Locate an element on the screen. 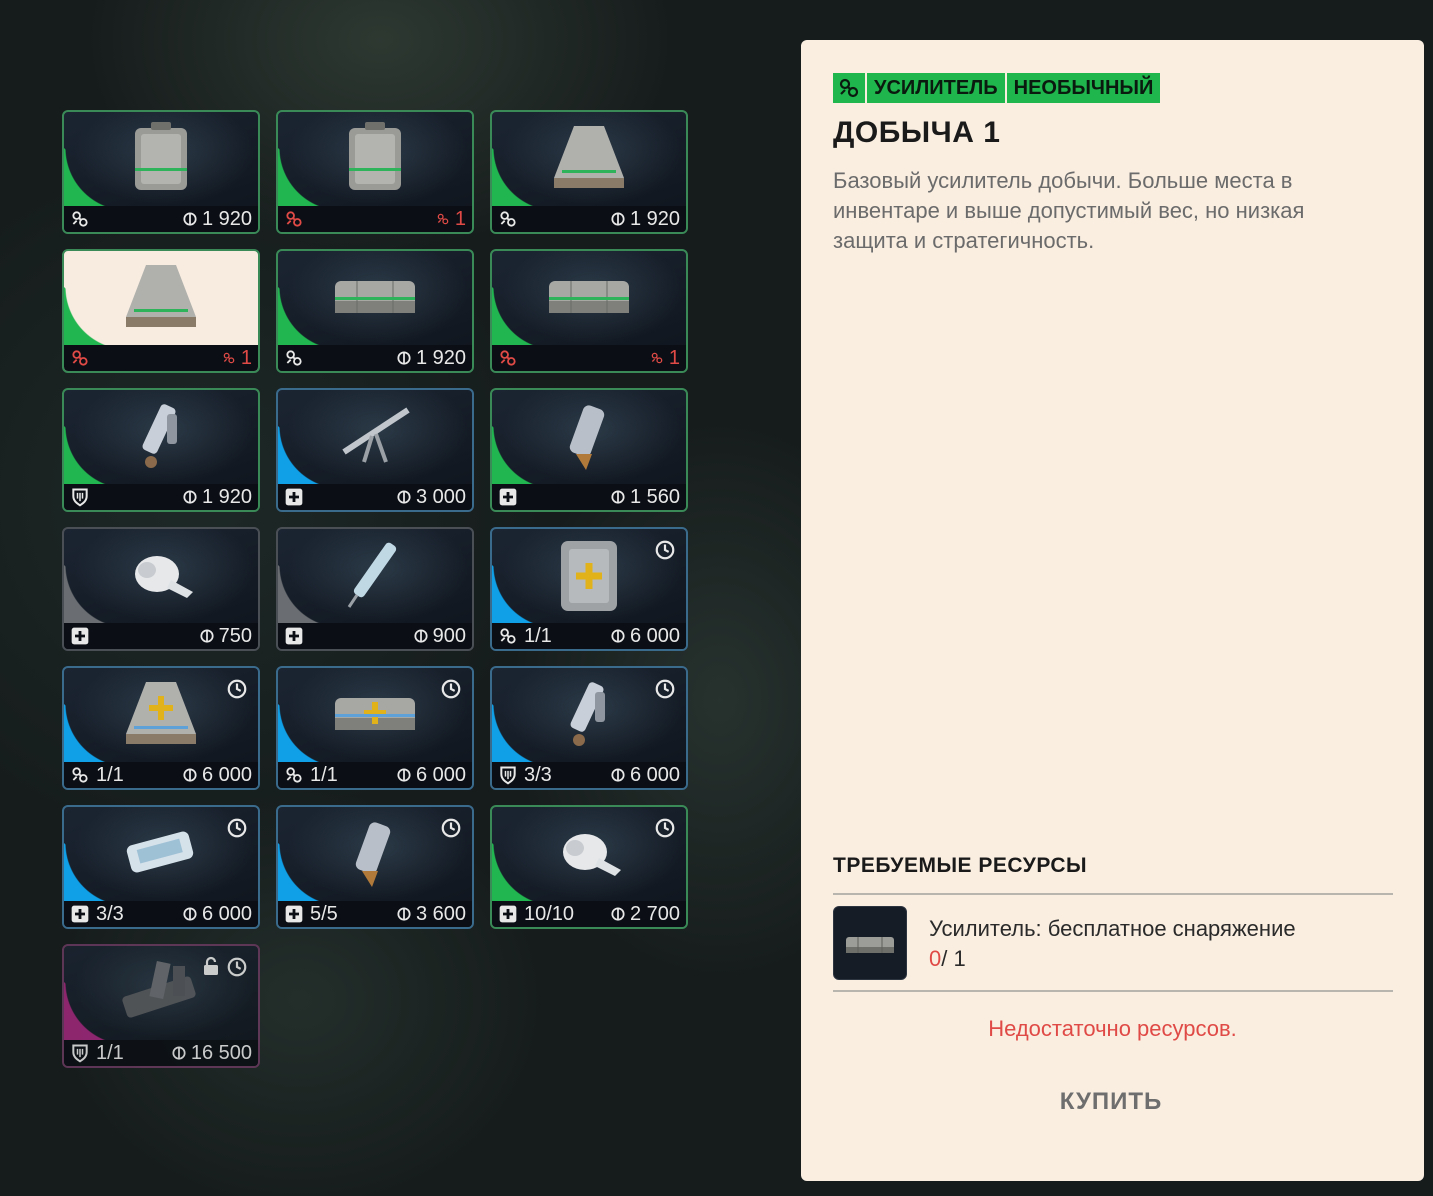 This screenshot has width=1433, height=1196. item-card: 3 000 is located at coordinates (375, 450).